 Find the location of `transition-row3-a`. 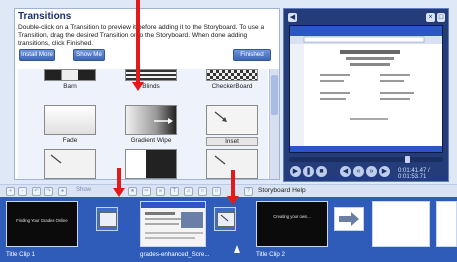

transition-row3-a is located at coordinates (70, 164).